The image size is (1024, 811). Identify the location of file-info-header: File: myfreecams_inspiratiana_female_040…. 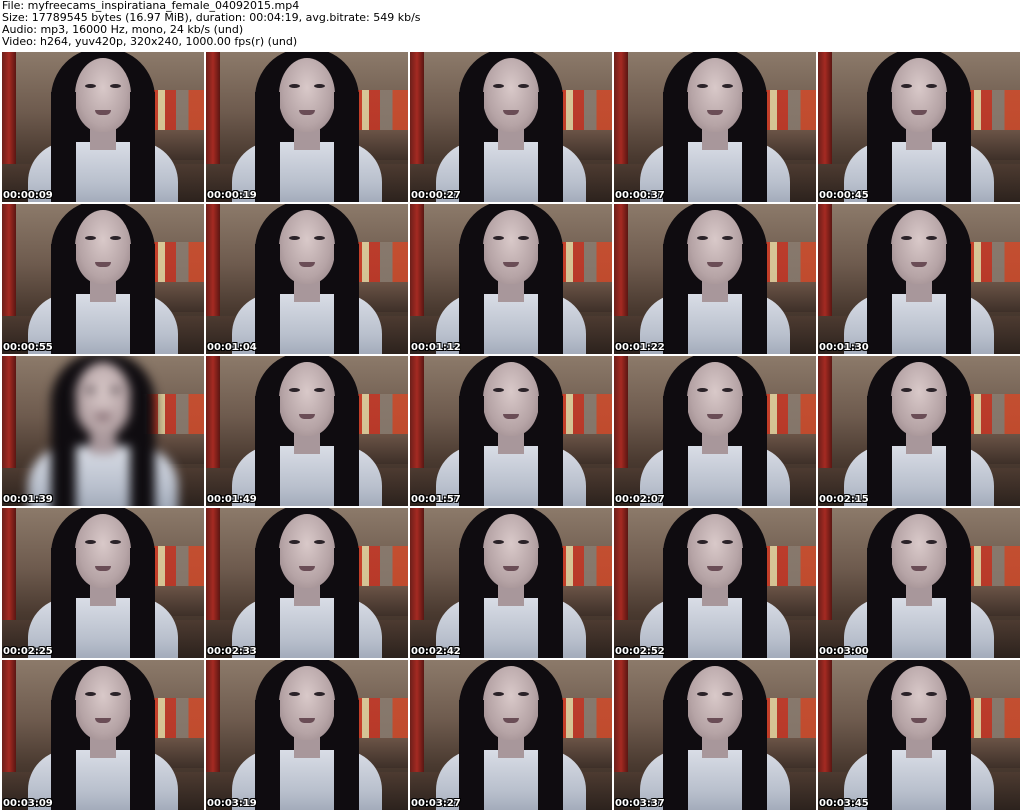
(512, 25).